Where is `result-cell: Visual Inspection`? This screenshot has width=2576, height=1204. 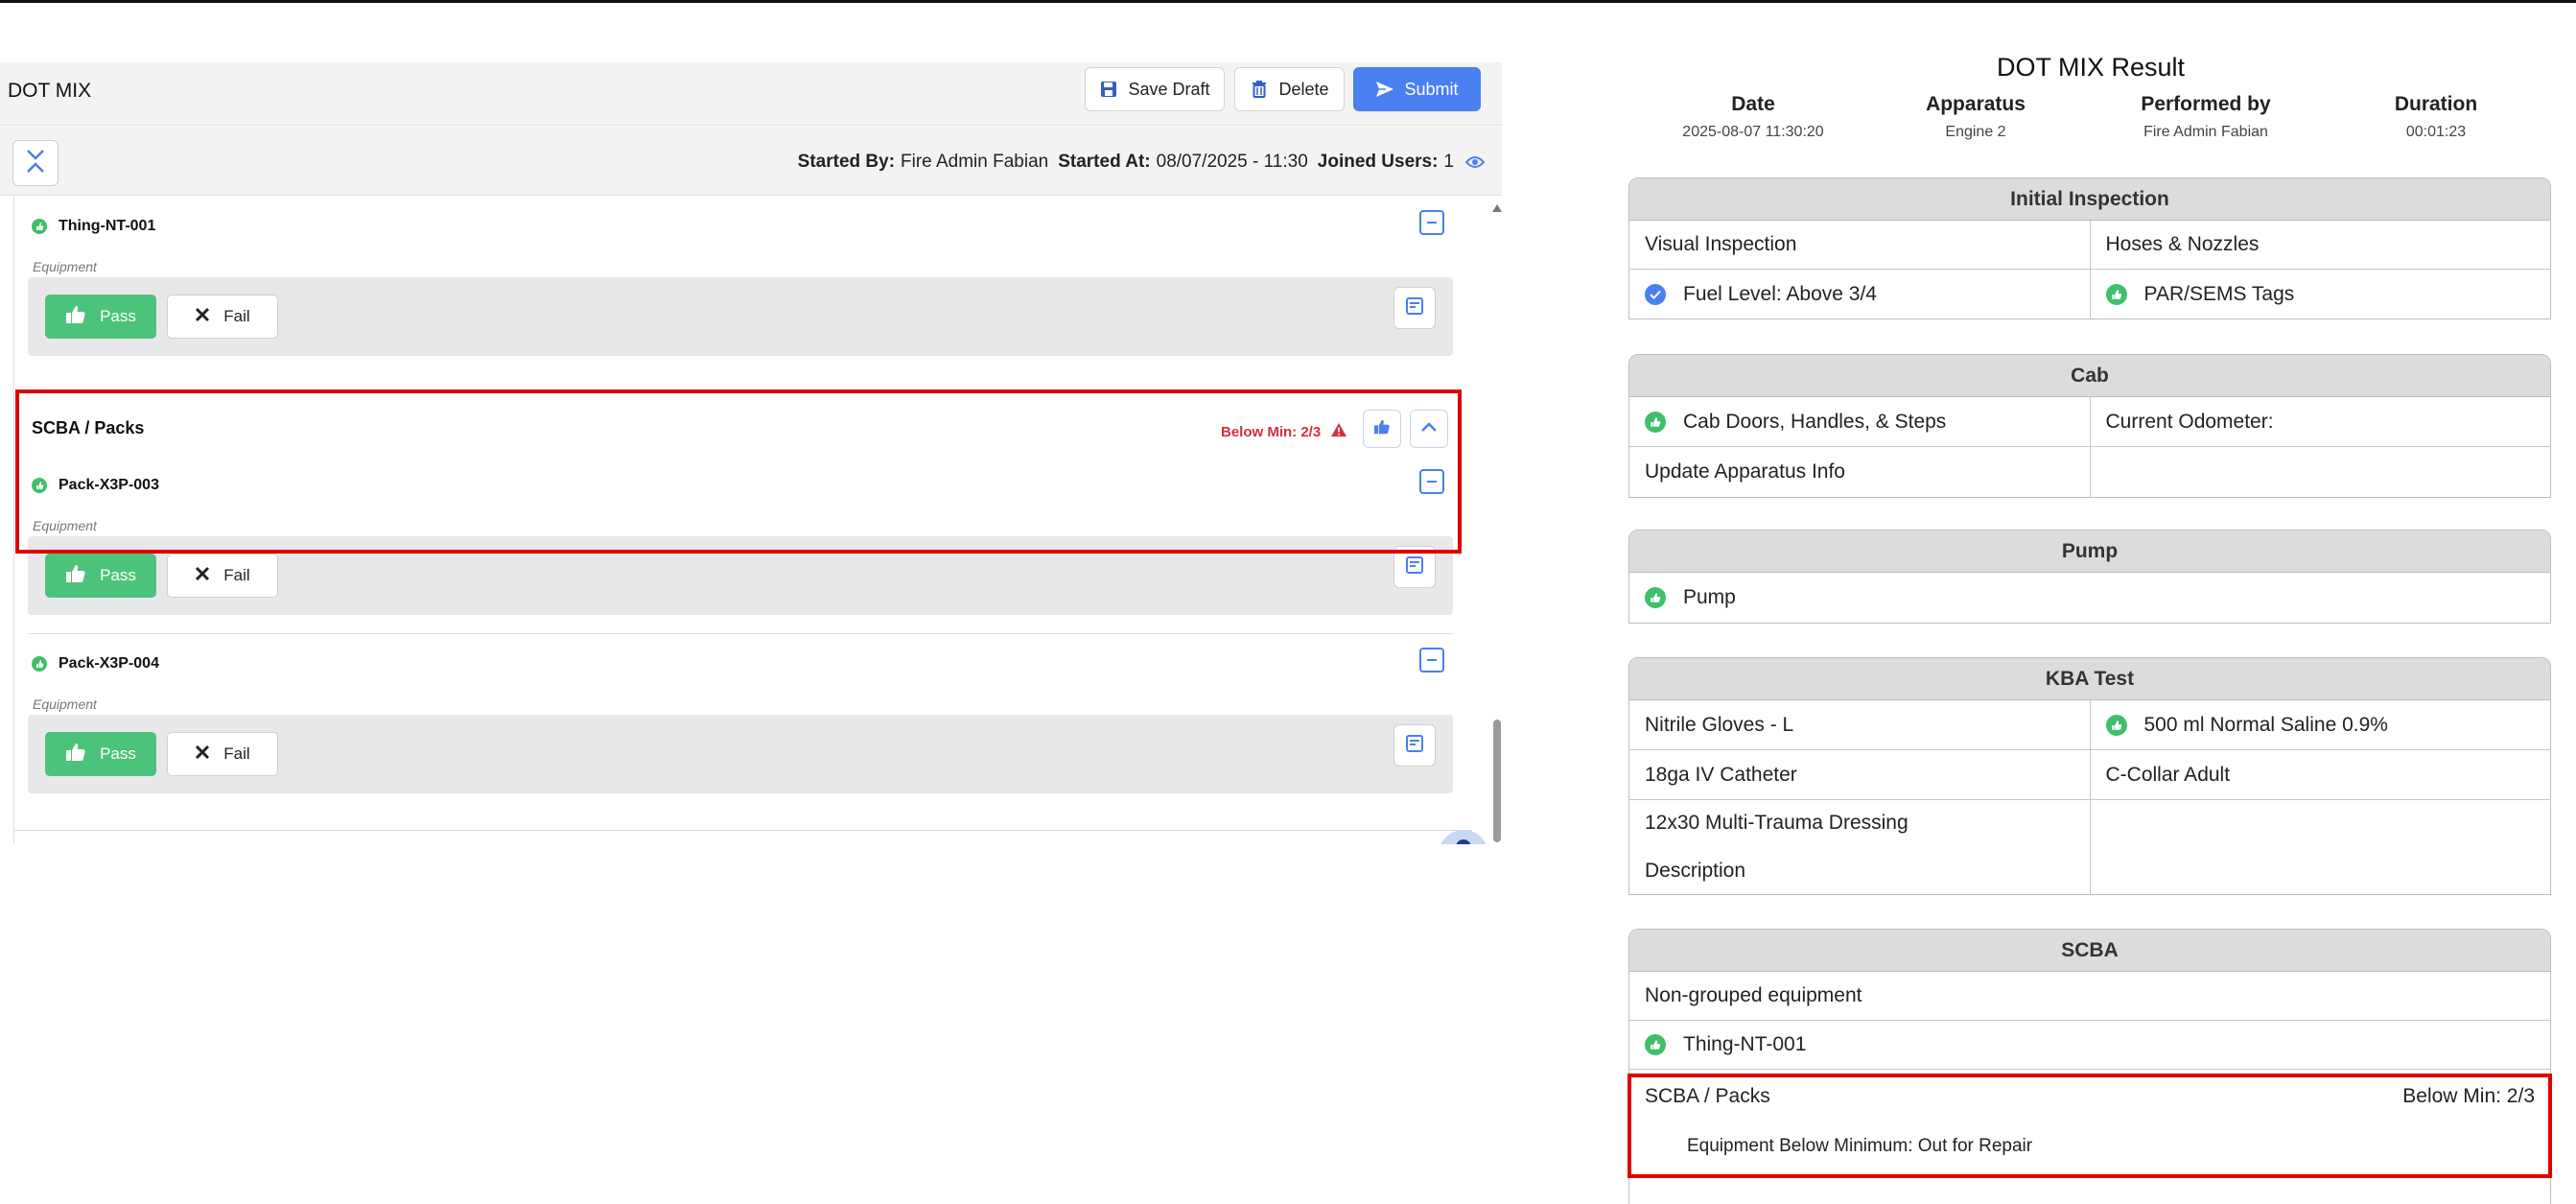 result-cell: Visual Inspection is located at coordinates (1859, 245).